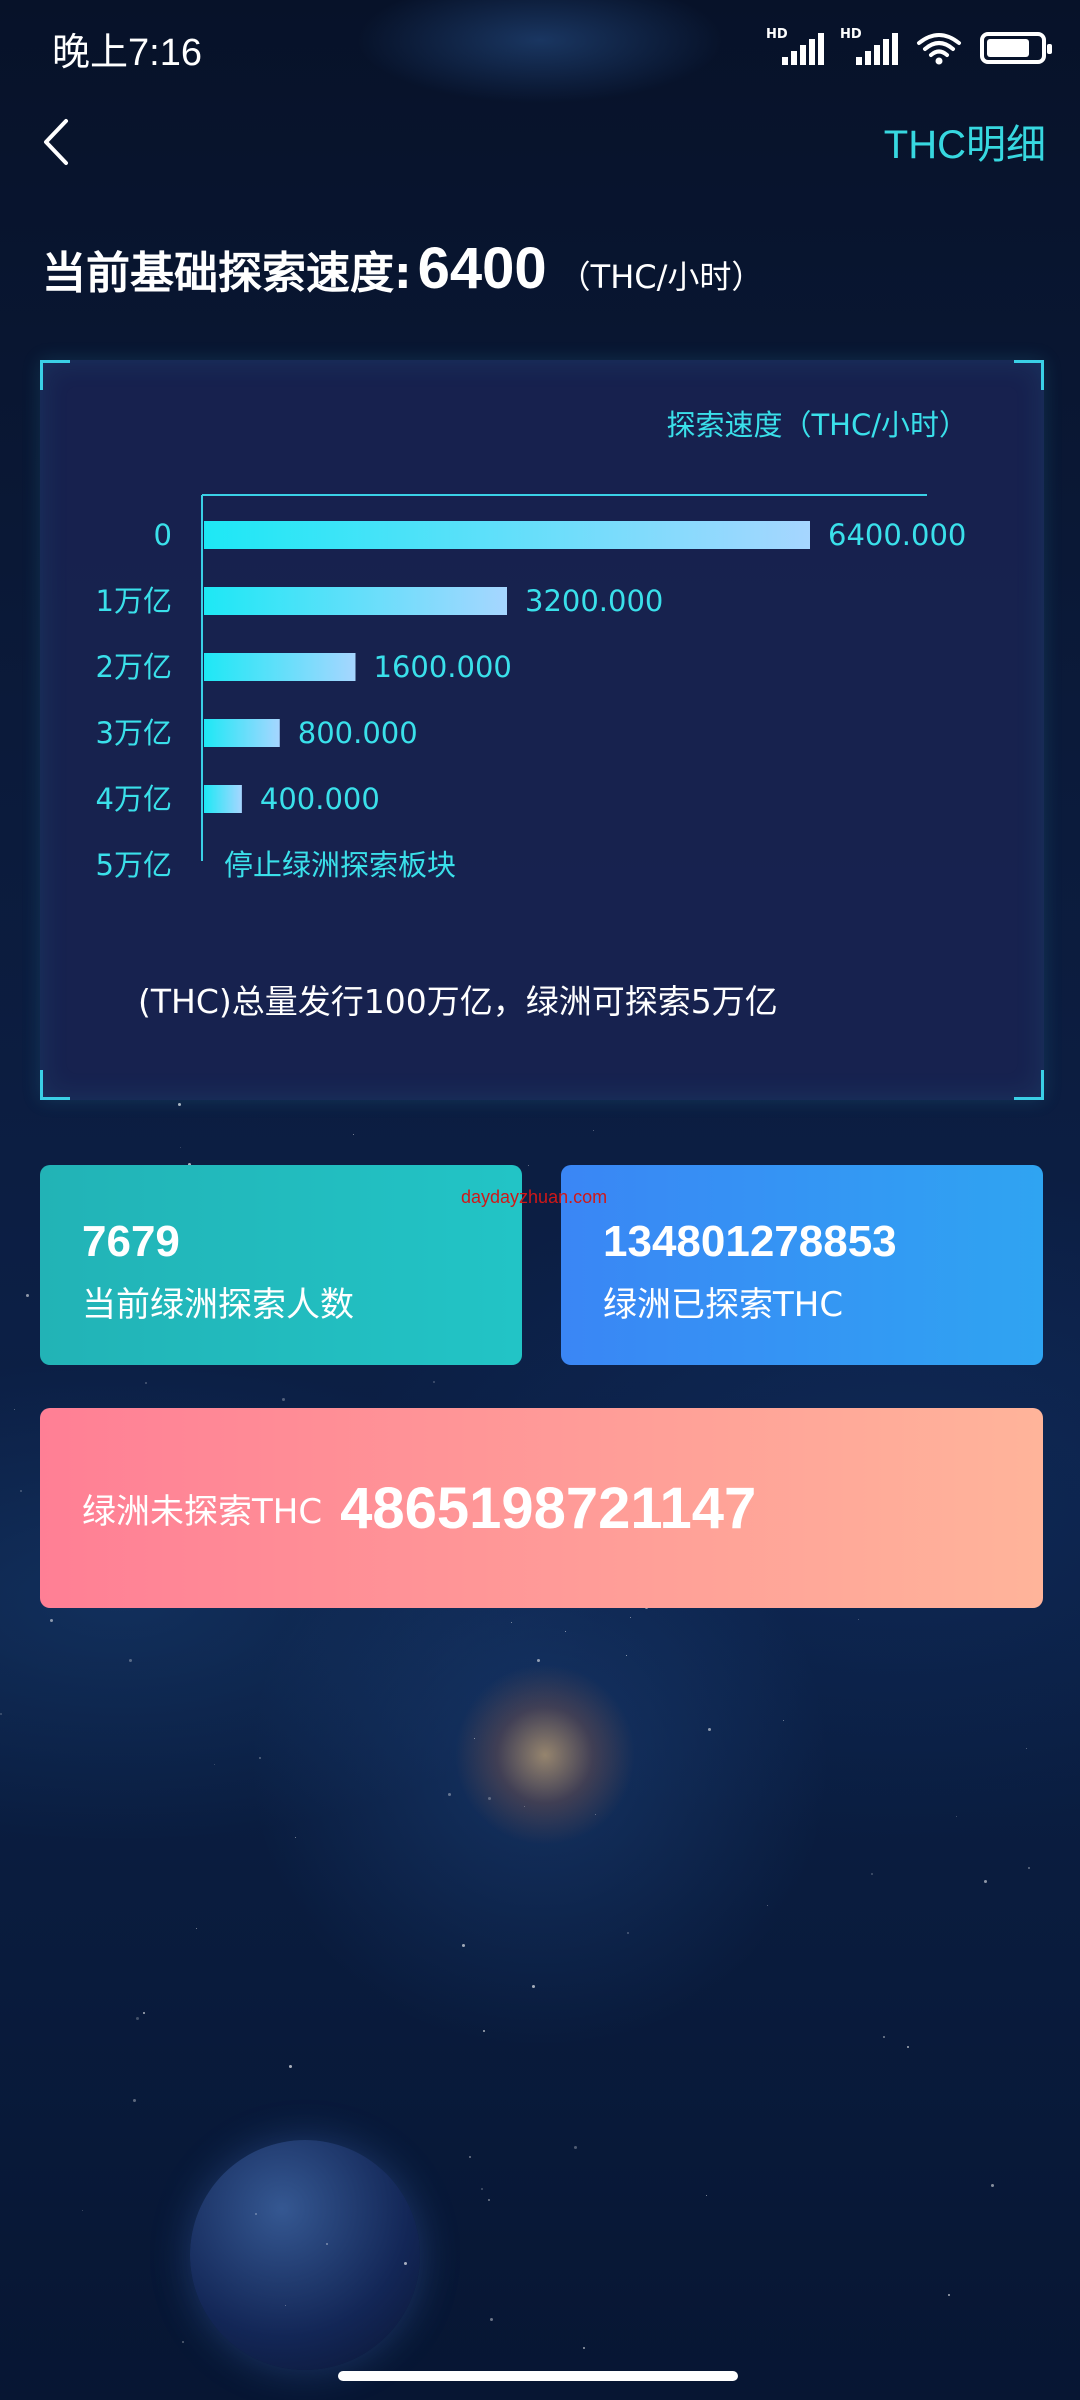 The width and height of the screenshot is (1080, 2400). I want to click on watermark-text: daydayzhuan.com, so click(534, 1197).